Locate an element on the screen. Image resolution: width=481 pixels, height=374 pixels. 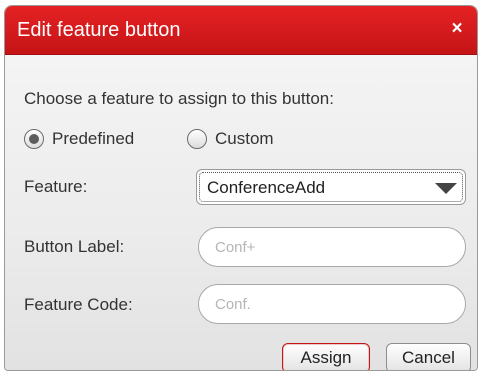
radio-predefined-indicator is located at coordinates (34, 139).